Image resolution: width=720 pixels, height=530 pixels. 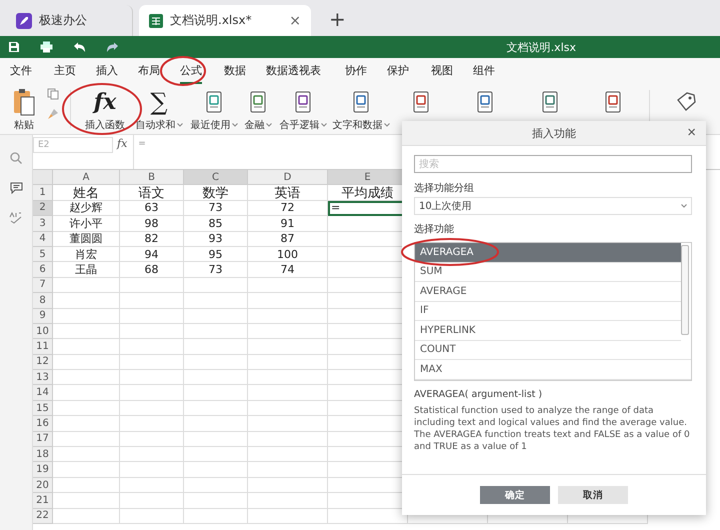 I want to click on function-category-button: 文字和数据, so click(x=361, y=110).